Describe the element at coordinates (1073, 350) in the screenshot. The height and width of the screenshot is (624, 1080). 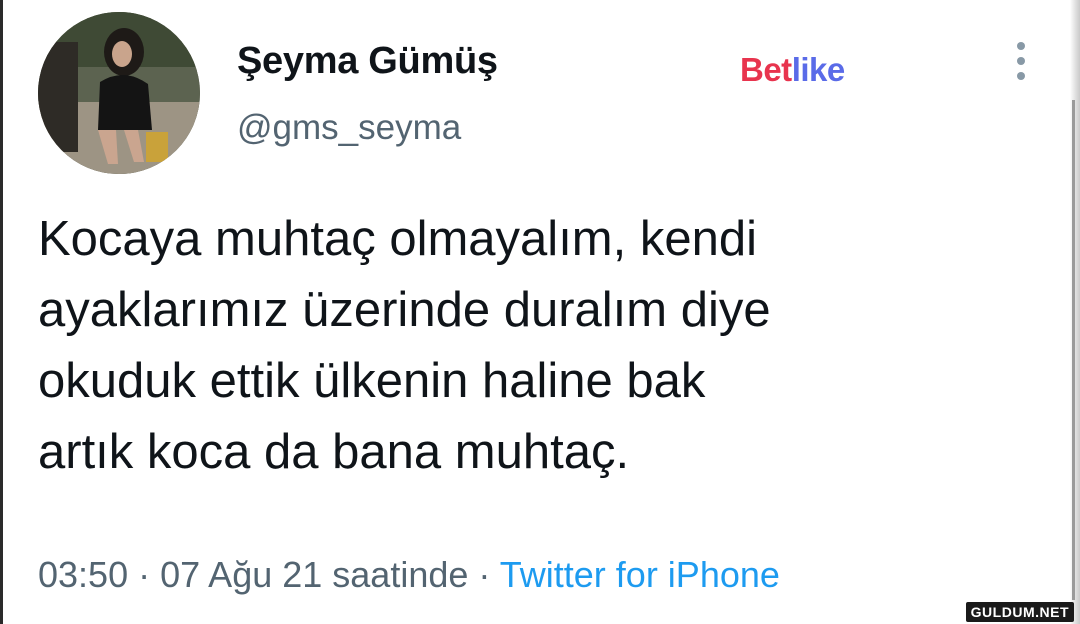
I see `scrollbar-track` at that location.